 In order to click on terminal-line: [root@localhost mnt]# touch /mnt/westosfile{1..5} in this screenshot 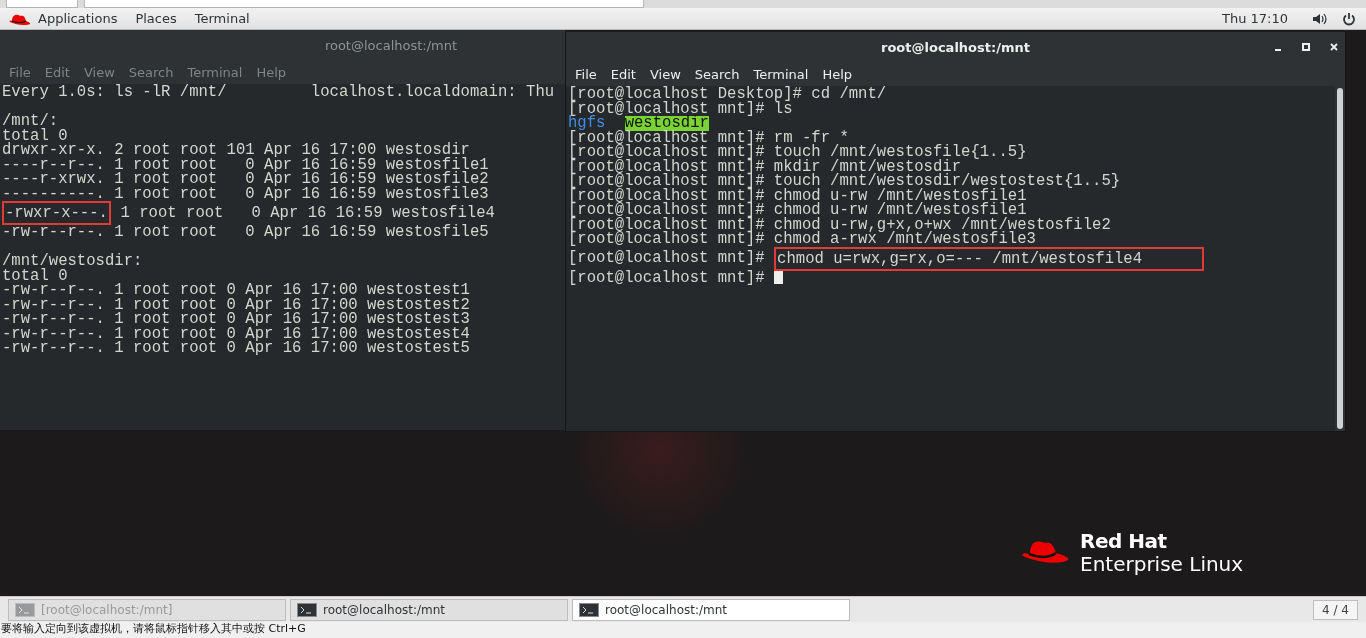, I will do `click(797, 152)`.